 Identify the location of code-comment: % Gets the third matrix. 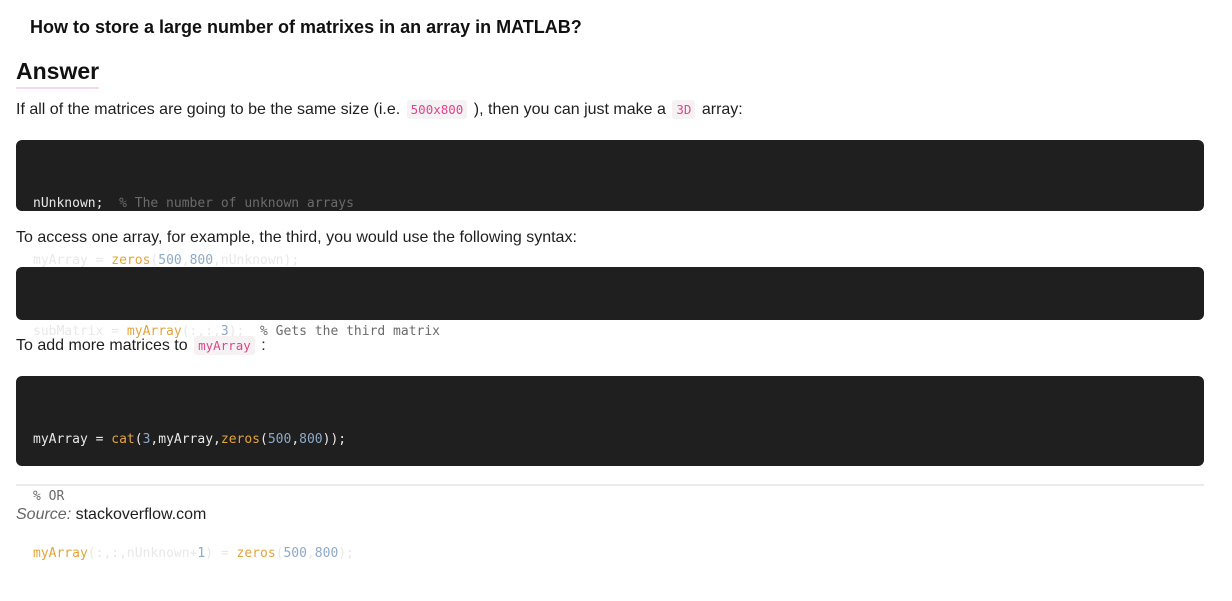
(350, 331).